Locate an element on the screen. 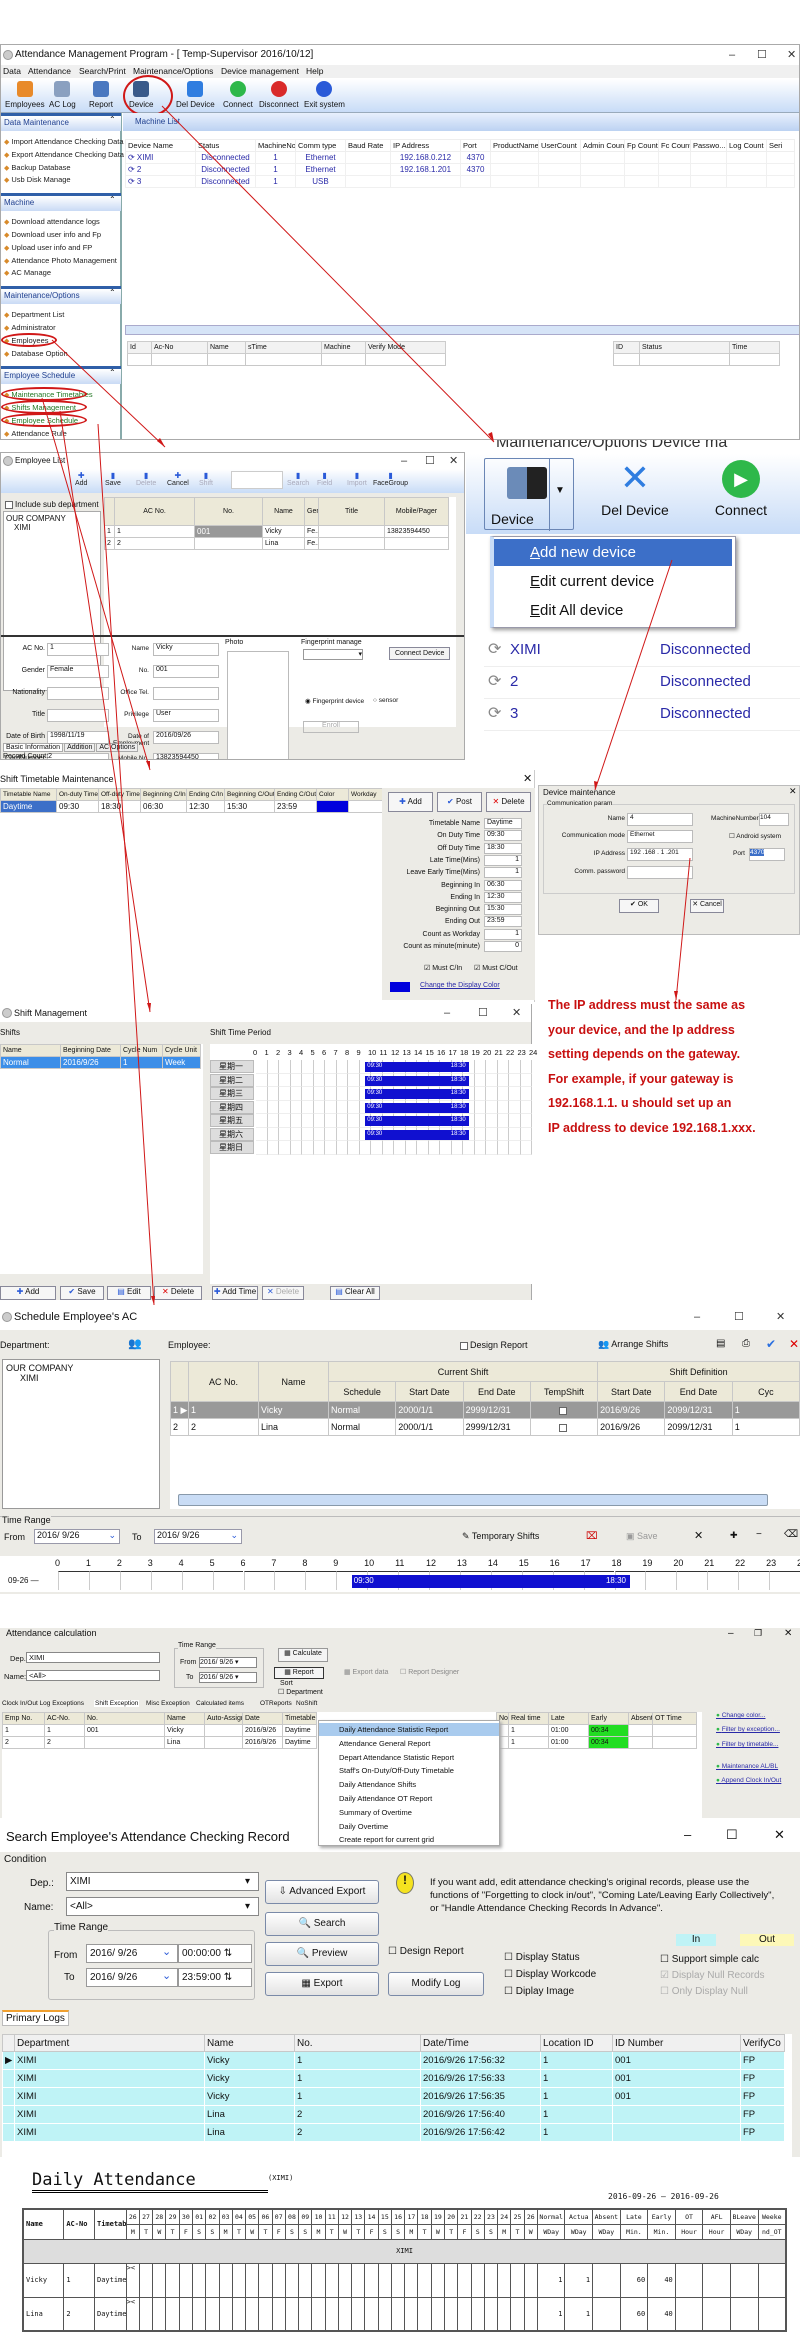 Image resolution: width=800 pixels, height=2332 pixels. arrow-device is located at coordinates (328, 274).